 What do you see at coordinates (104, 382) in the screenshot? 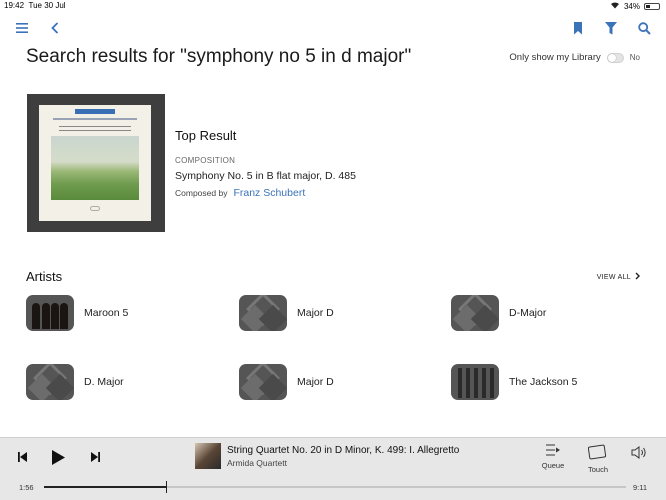
I see `artist-name: D. Major` at bounding box center [104, 382].